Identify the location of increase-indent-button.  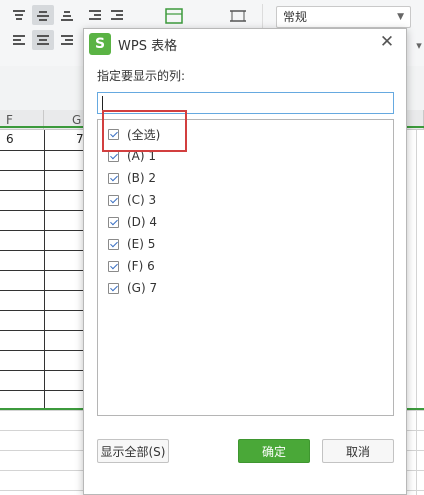
(117, 15).